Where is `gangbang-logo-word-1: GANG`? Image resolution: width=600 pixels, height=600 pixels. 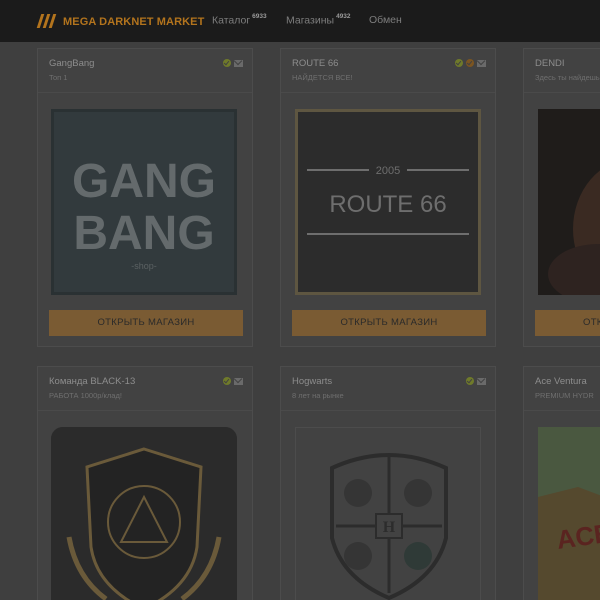
gangbang-logo-word-1: GANG is located at coordinates (144, 181).